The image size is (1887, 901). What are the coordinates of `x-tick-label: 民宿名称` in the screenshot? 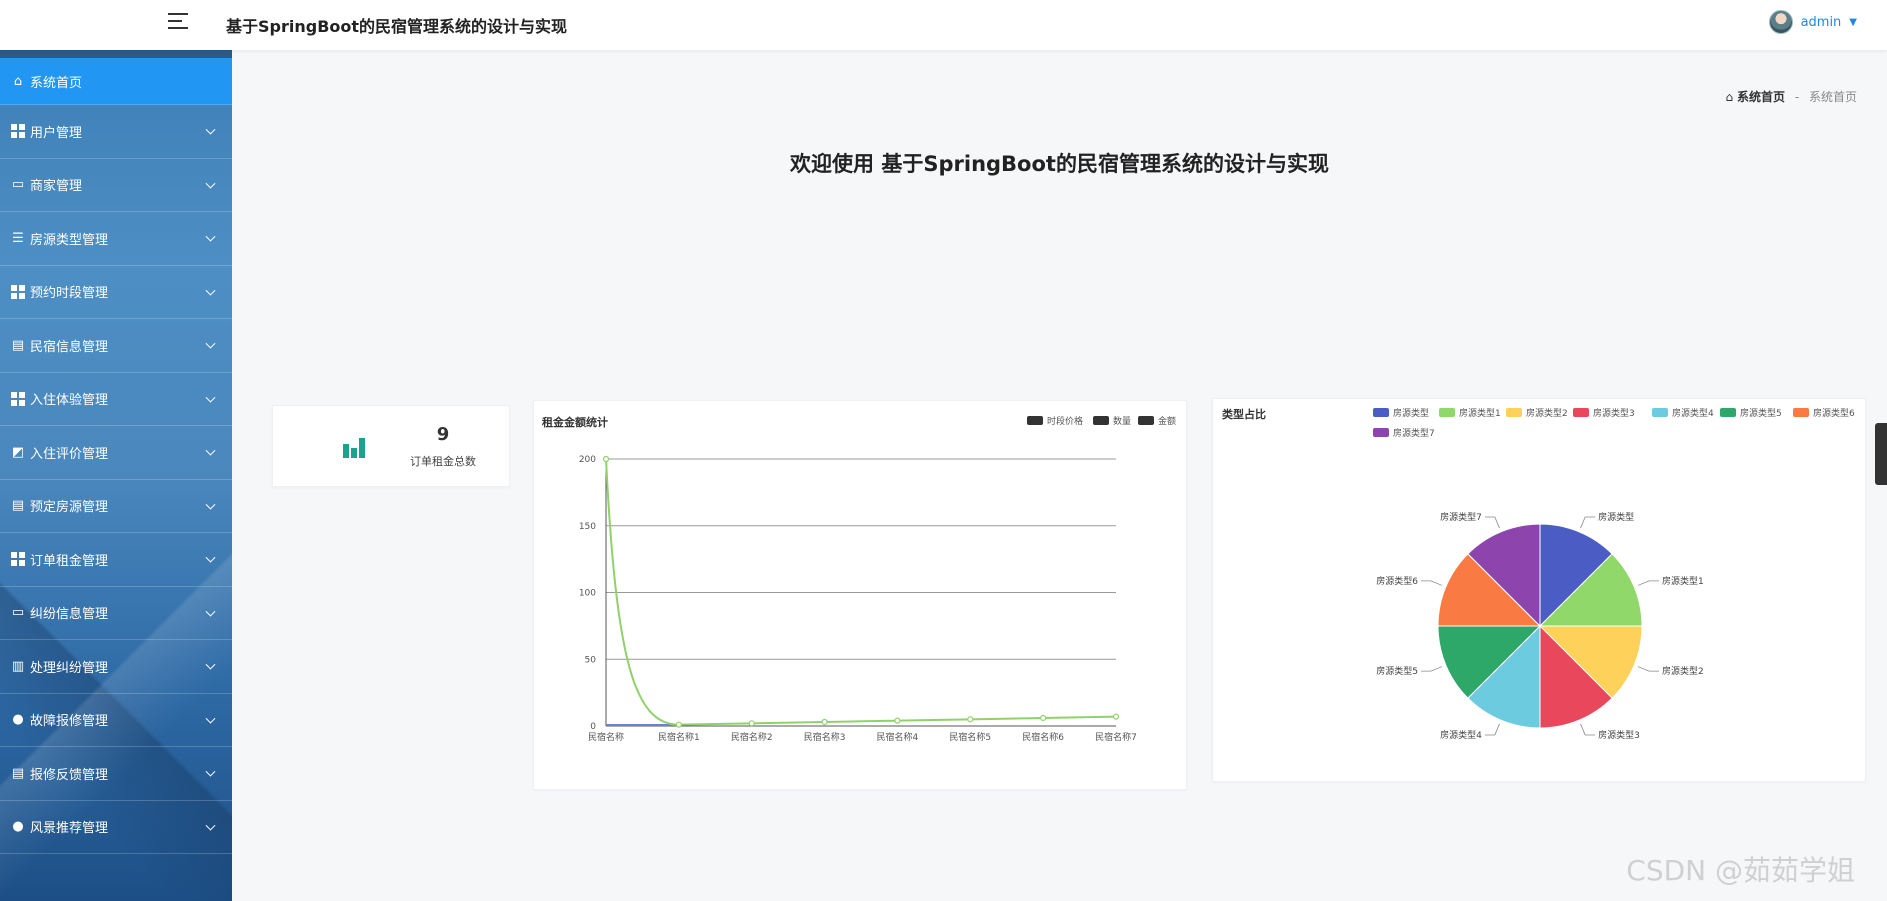 It's located at (606, 737).